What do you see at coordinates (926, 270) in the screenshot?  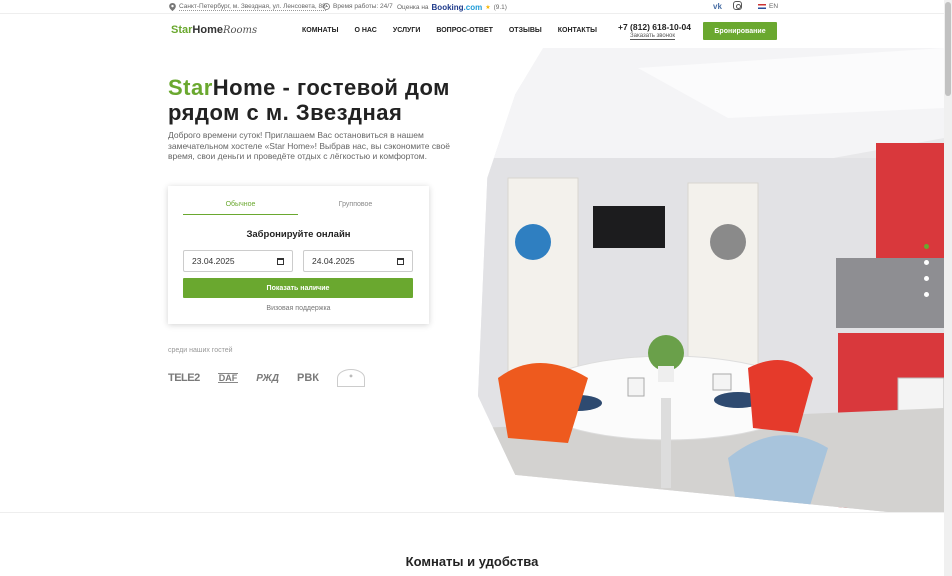 I see `slider-dots` at bounding box center [926, 270].